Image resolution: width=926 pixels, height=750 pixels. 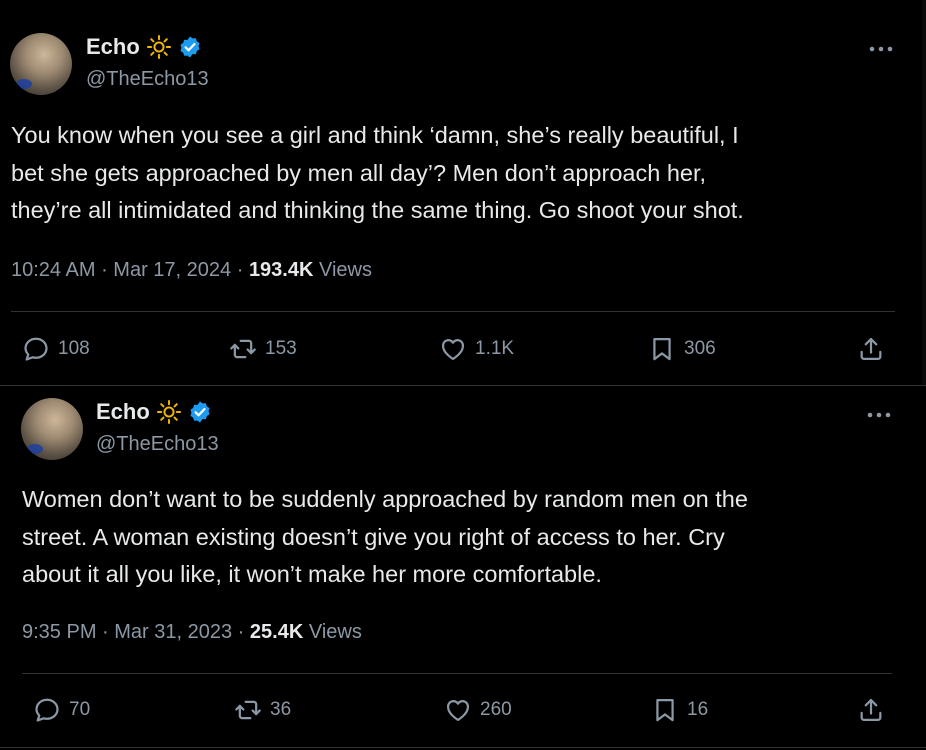 I want to click on bookmark-count: 16, so click(x=698, y=709).